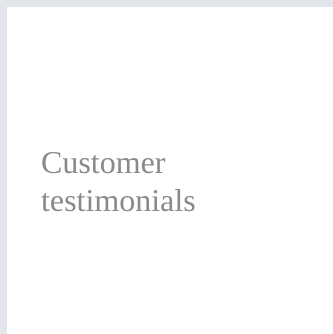 The height and width of the screenshot is (334, 333). What do you see at coordinates (118, 181) in the screenshot?
I see `card-title: Customer testimonials` at bounding box center [118, 181].